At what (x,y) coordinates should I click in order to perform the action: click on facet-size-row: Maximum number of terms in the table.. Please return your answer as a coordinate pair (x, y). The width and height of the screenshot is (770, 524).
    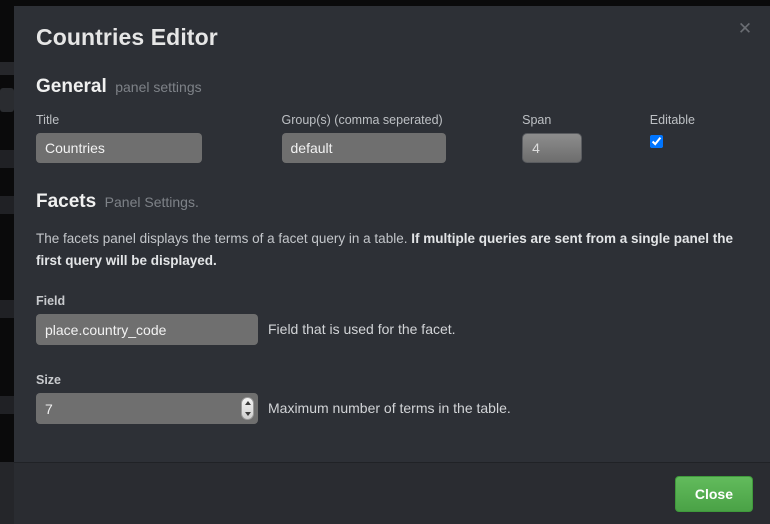
    Looking at the image, I should click on (392, 408).